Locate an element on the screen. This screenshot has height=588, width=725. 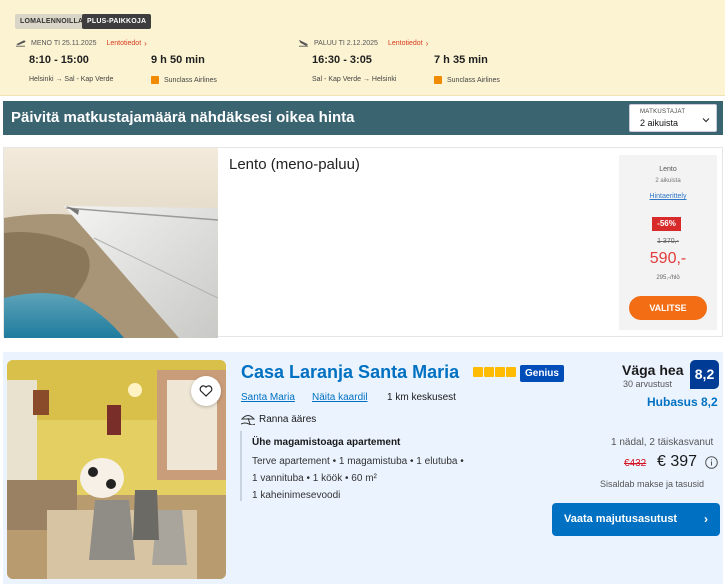
travellers-label: MATKUSTAJAT is located at coordinates (663, 112).